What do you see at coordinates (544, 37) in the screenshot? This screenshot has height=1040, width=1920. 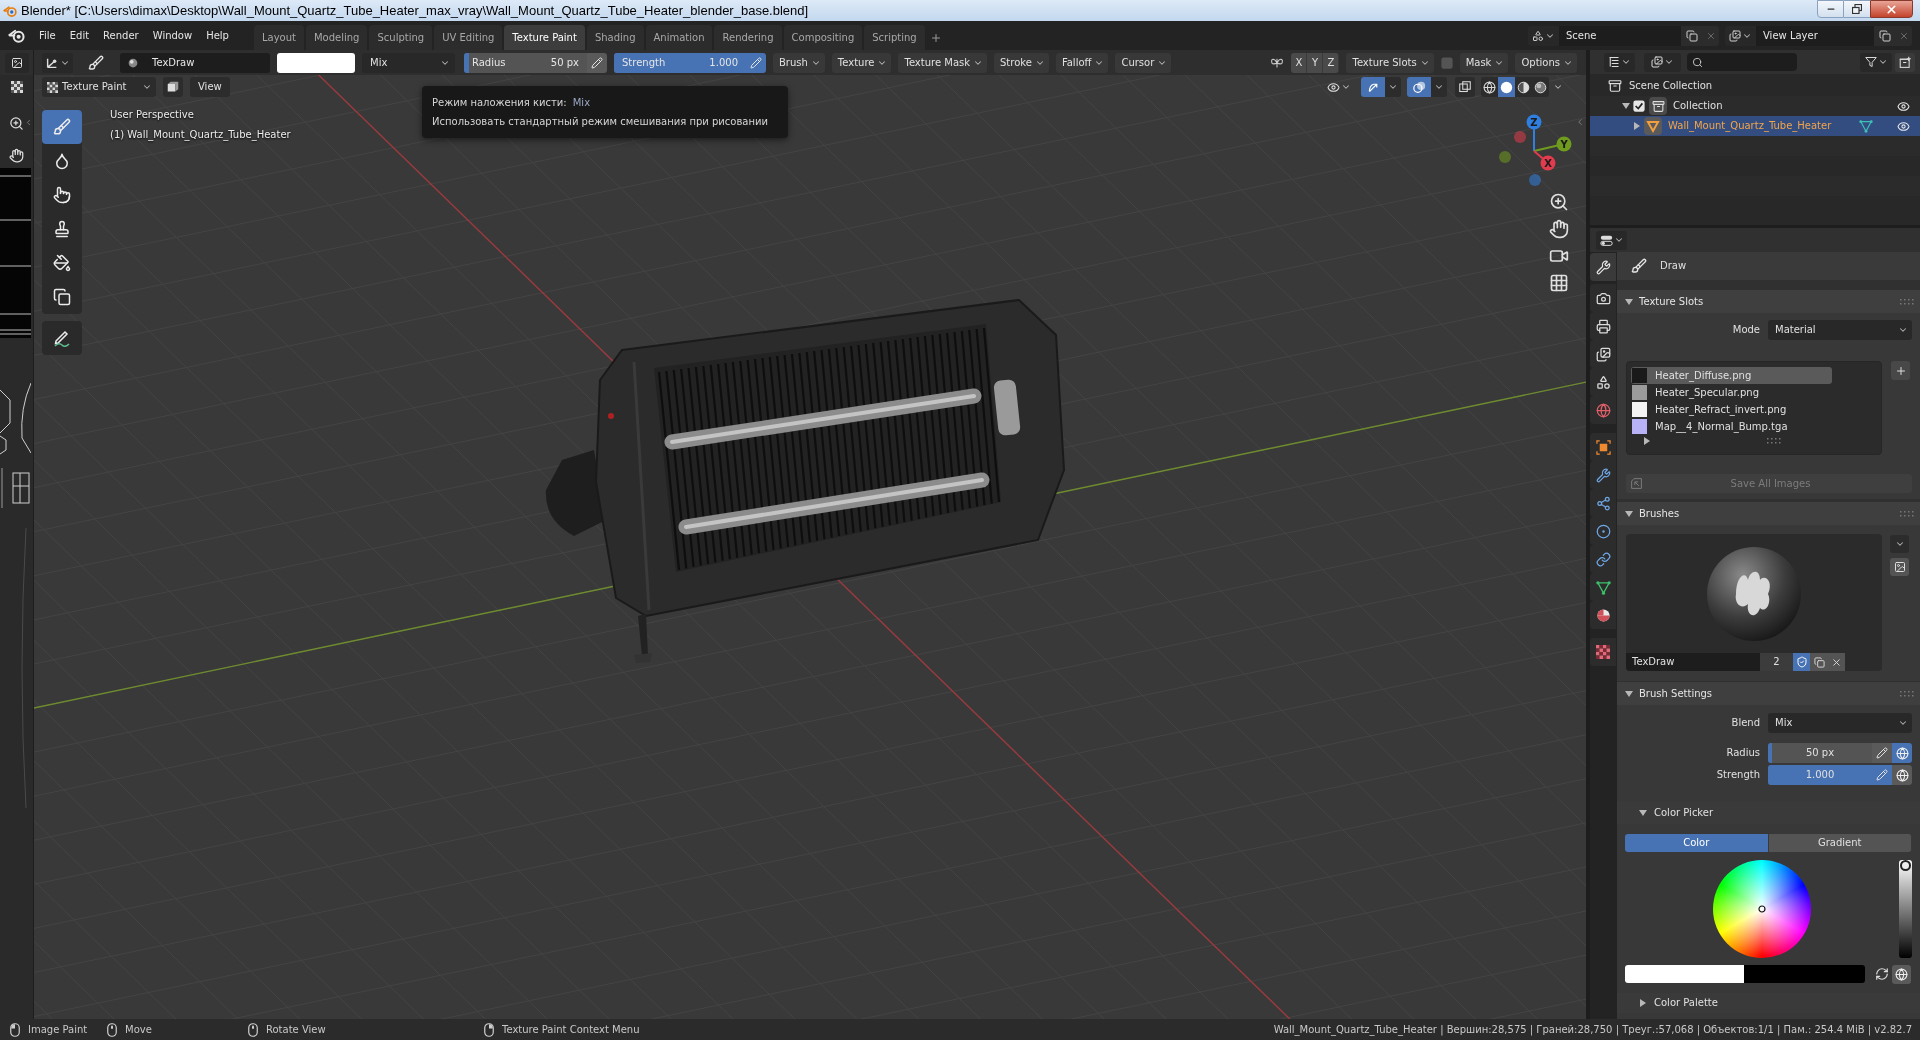 I see `workspace-tab: Texture Paint` at bounding box center [544, 37].